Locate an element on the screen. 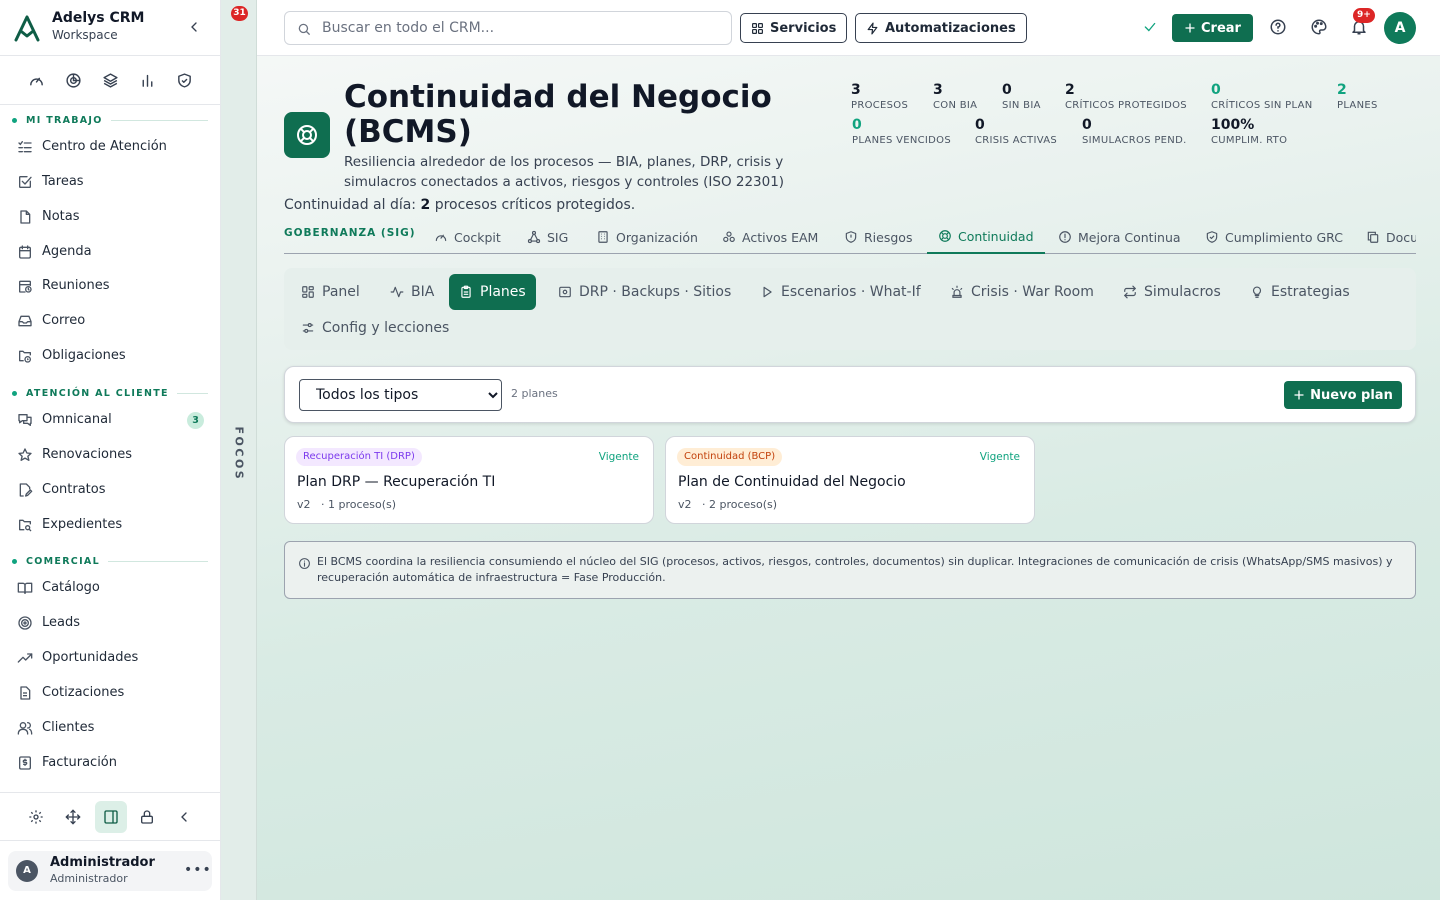 The height and width of the screenshot is (900, 1440). subtab-bia: BIA is located at coordinates (412, 292).